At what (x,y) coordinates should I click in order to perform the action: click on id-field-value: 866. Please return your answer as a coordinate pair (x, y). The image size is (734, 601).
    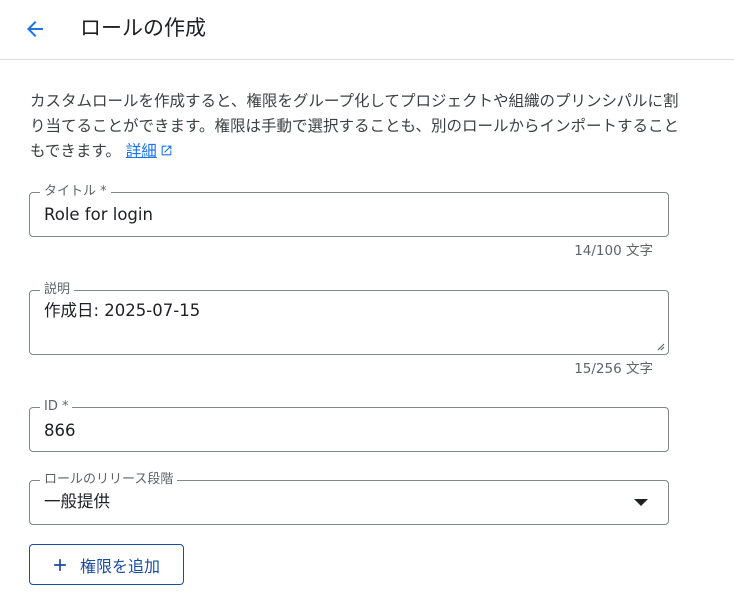
    Looking at the image, I should click on (60, 431).